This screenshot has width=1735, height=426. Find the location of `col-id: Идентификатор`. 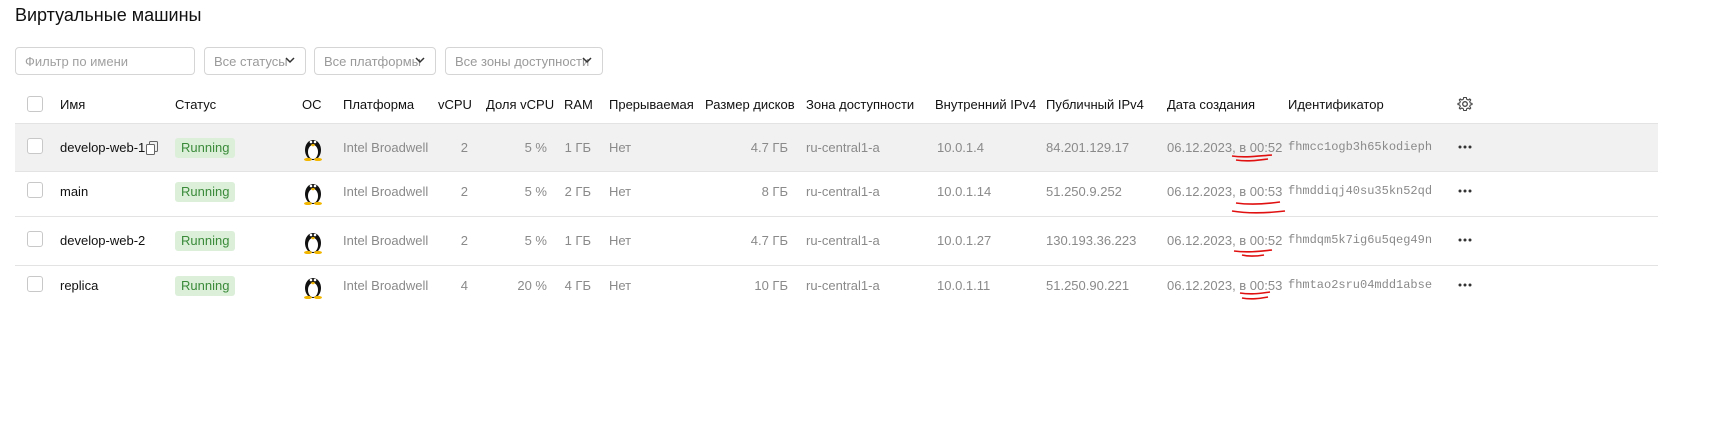

col-id: Идентификатор is located at coordinates (1336, 104).